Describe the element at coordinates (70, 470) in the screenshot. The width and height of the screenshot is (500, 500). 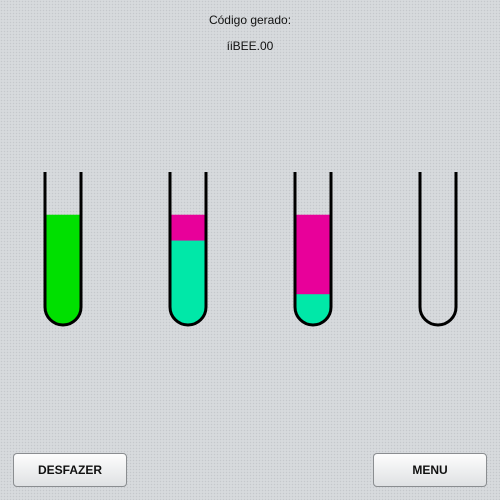
I see `undo-button: DESFAZER` at that location.